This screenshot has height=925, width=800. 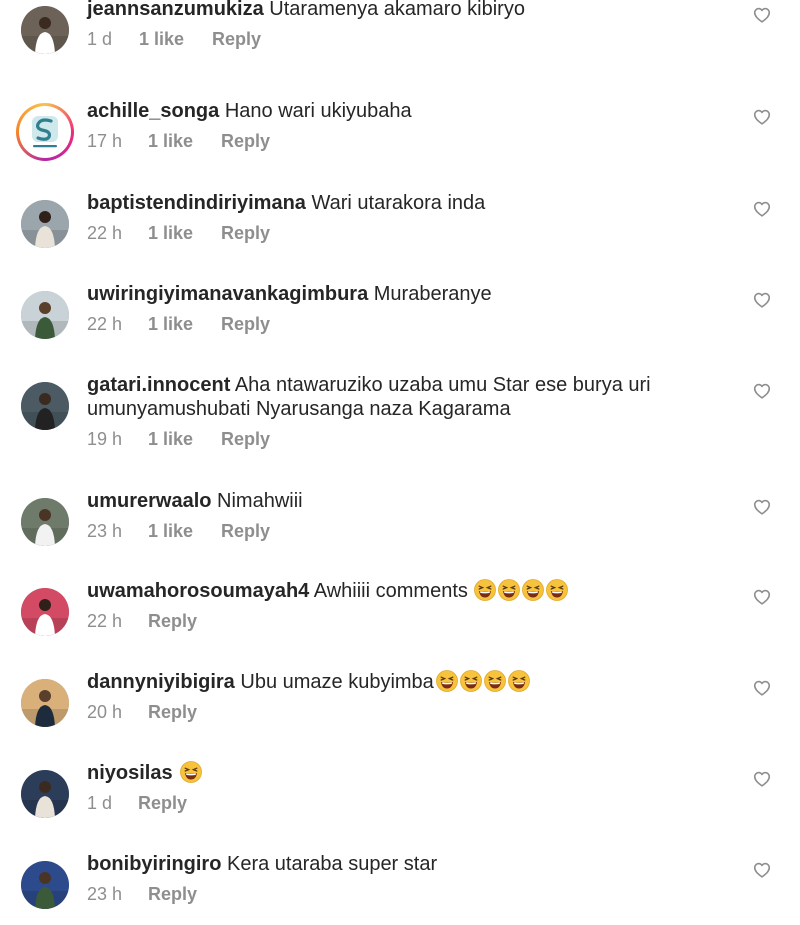 I want to click on comment-text-line: bonibyiringiro Kera utaraba super star, so click(x=392, y=864).